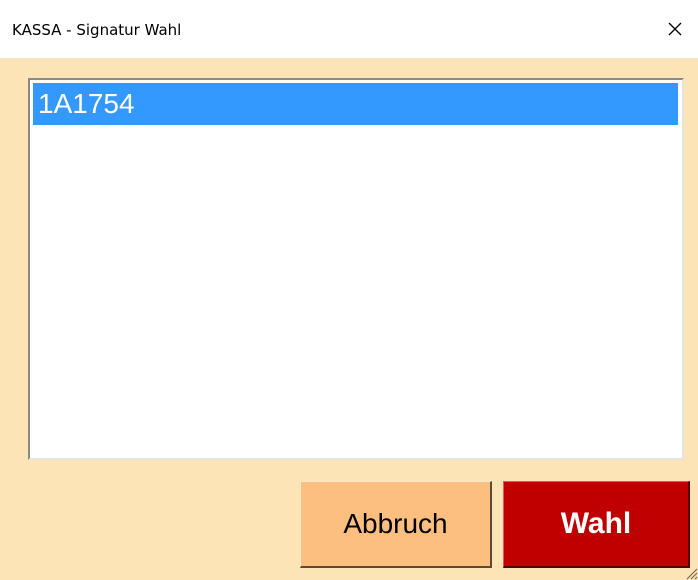 This screenshot has height=580, width=698. I want to click on close-icon, so click(675, 29).